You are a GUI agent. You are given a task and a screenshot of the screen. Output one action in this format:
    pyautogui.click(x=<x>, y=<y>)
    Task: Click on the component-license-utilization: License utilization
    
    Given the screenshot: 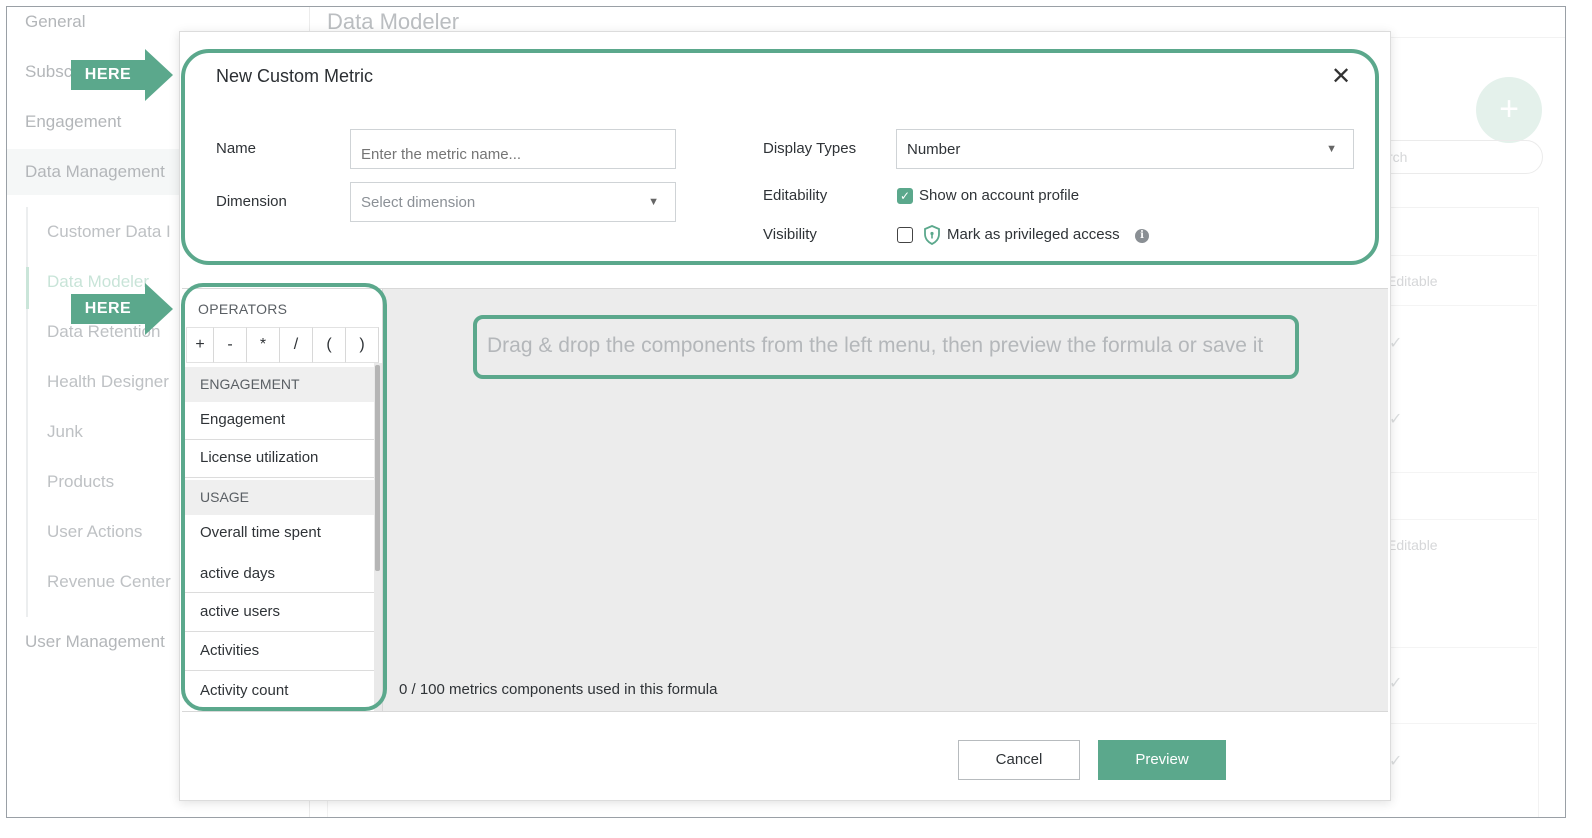 What is the action you would take?
    pyautogui.click(x=279, y=459)
    